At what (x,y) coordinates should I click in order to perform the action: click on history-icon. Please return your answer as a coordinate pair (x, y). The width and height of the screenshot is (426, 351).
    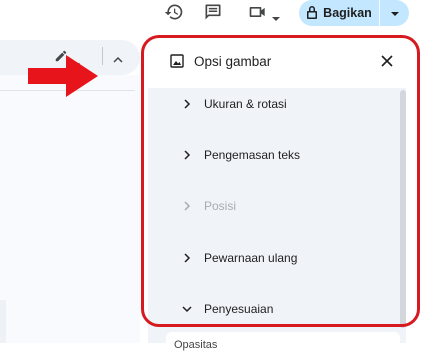
    Looking at the image, I should click on (174, 12).